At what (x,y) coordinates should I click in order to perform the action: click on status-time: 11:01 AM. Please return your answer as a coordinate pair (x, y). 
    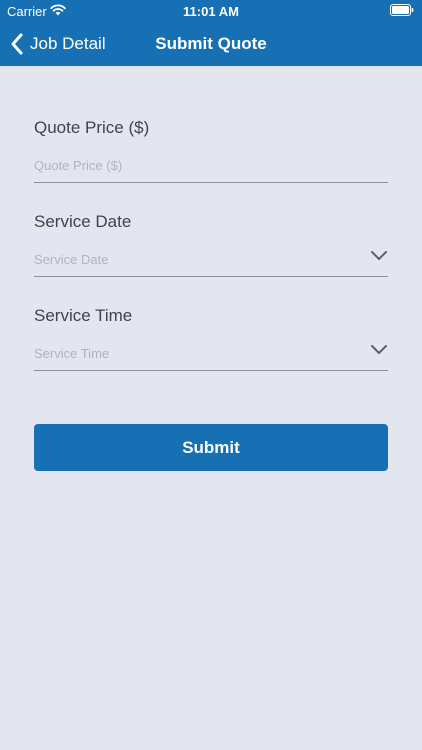
    Looking at the image, I should click on (211, 11).